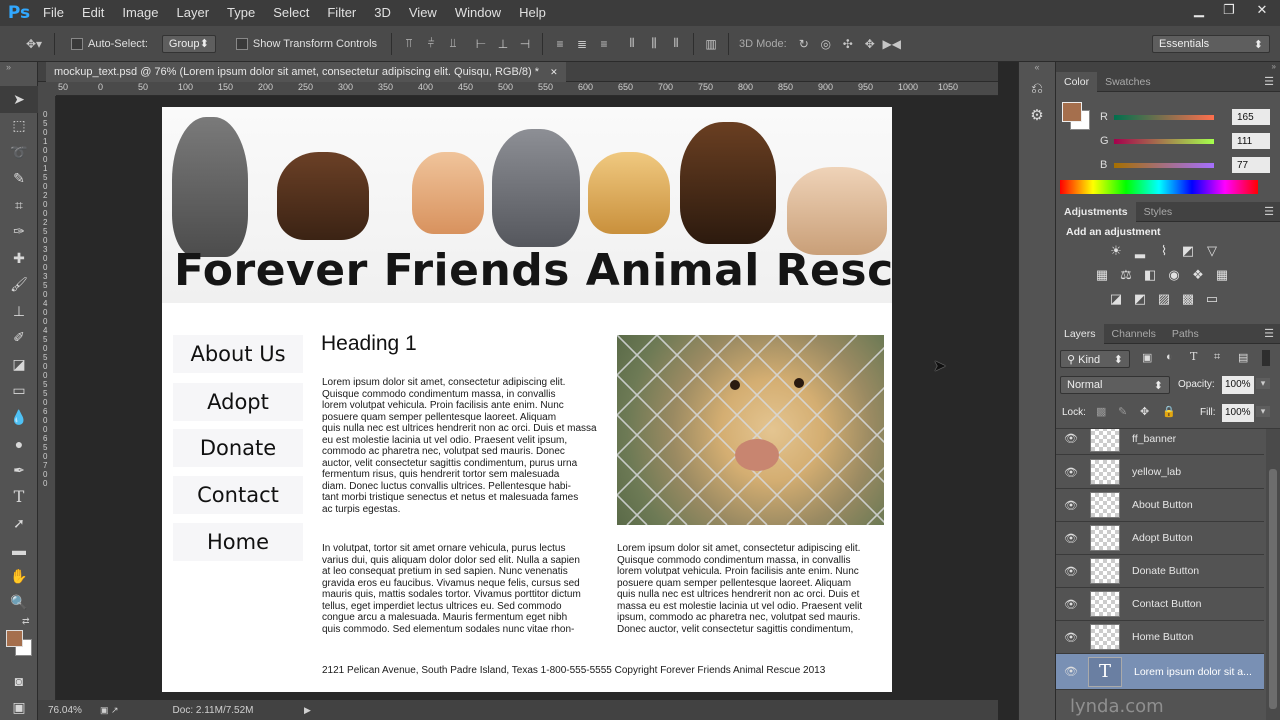 This screenshot has height=720, width=1280. Describe the element at coordinates (481, 44) in the screenshot. I see `align-left-icon: ⊢` at that location.